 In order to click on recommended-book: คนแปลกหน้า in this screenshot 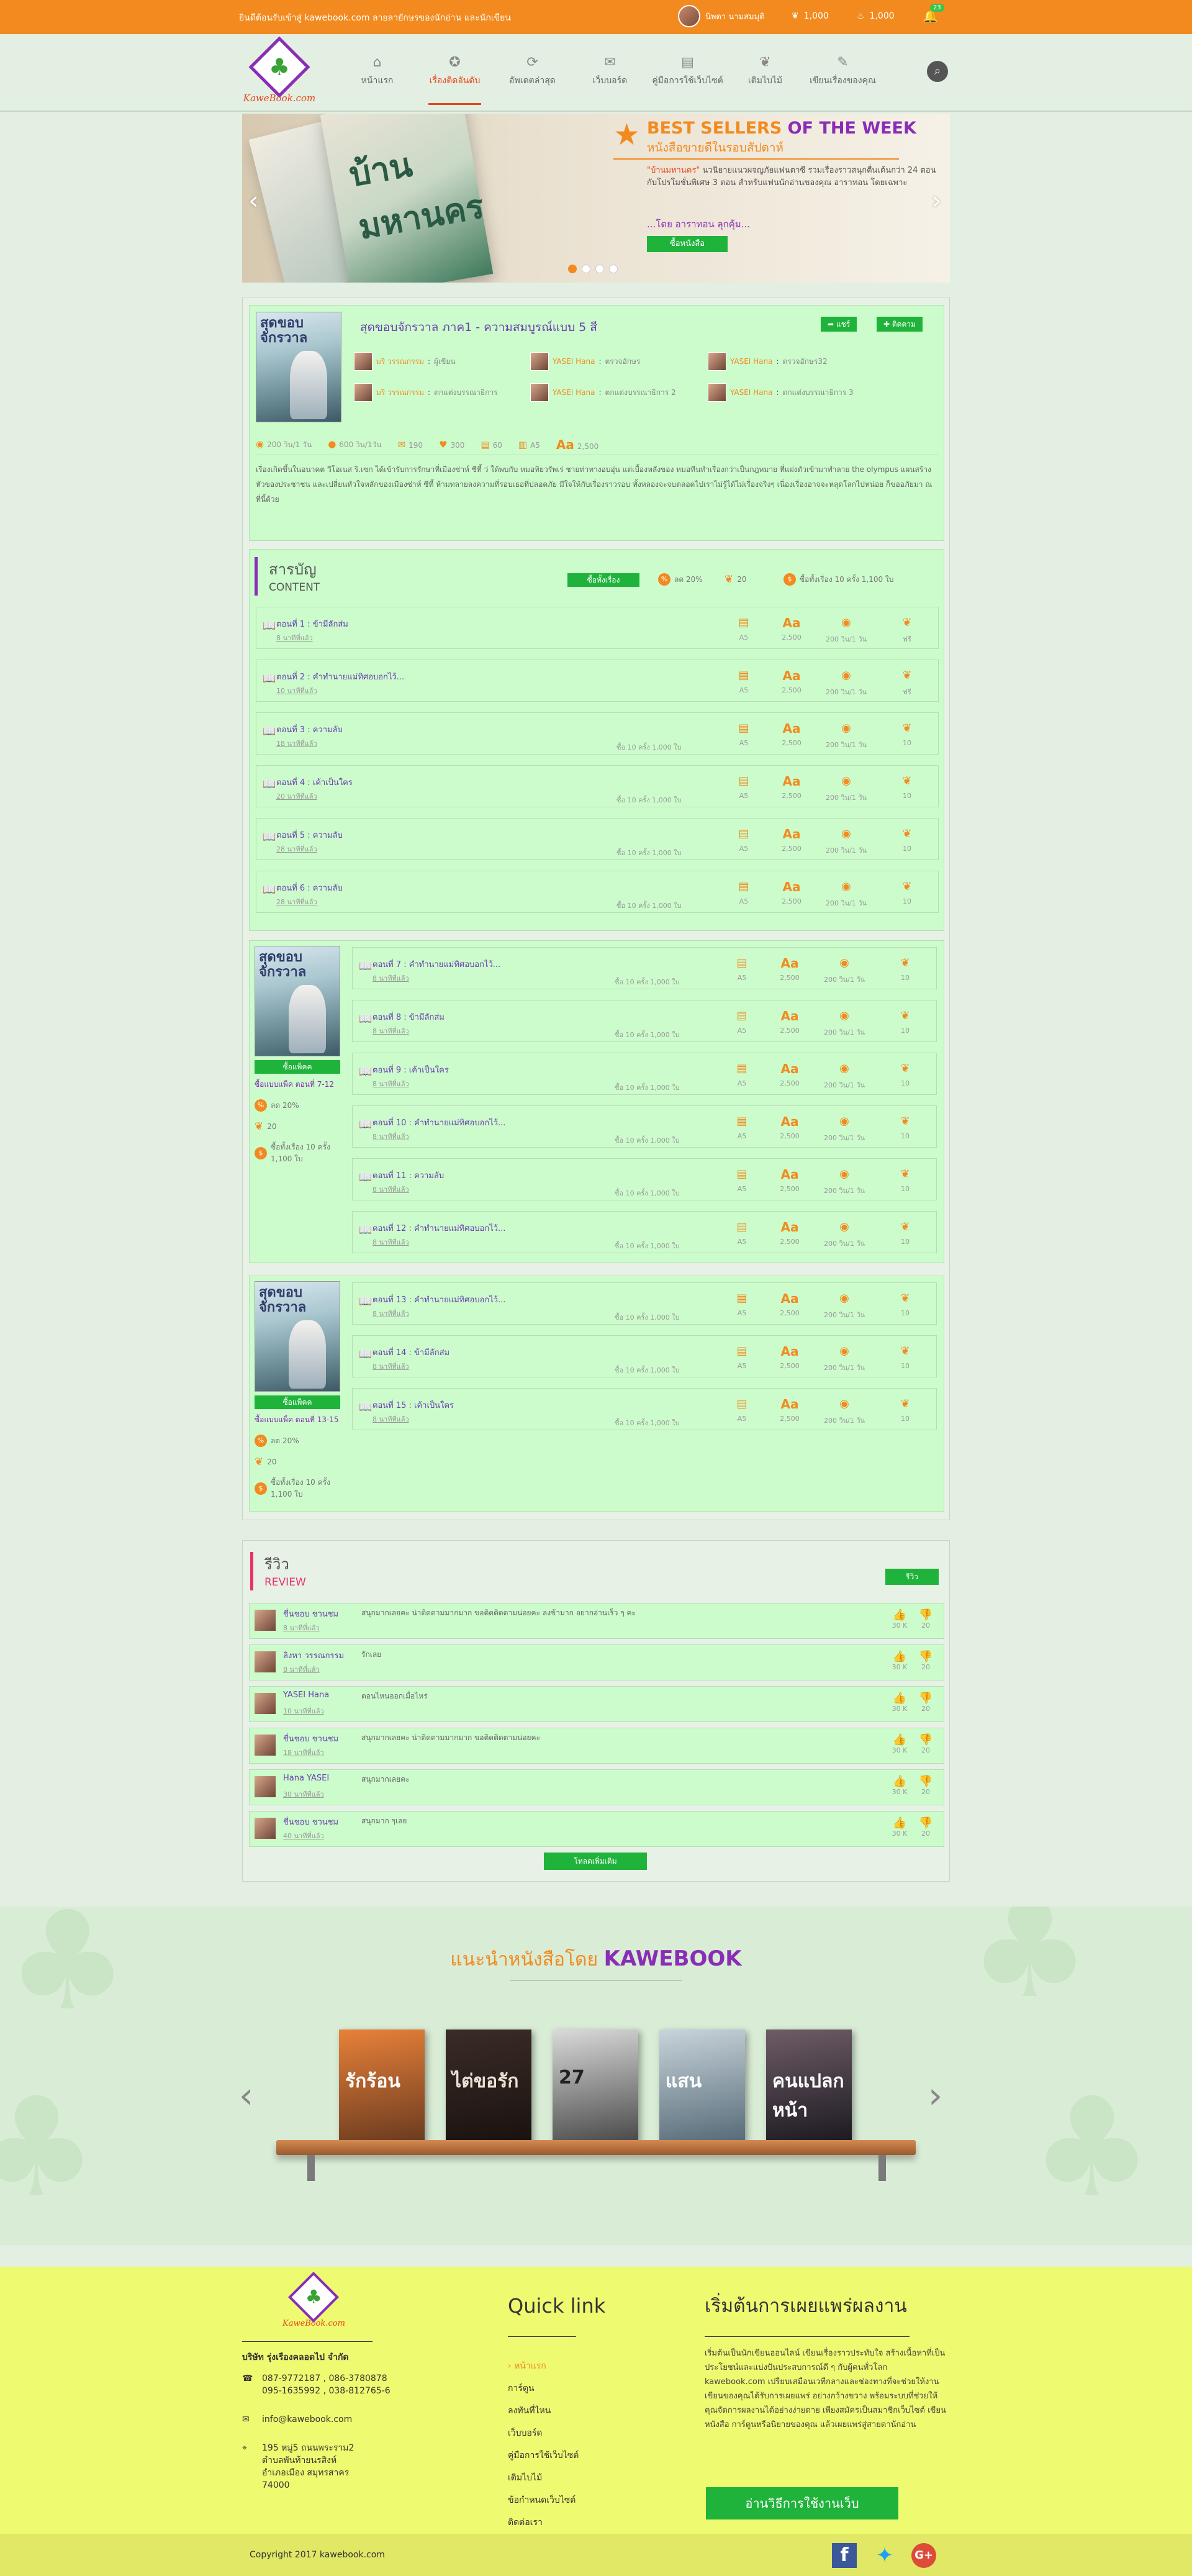, I will do `click(809, 2085)`.